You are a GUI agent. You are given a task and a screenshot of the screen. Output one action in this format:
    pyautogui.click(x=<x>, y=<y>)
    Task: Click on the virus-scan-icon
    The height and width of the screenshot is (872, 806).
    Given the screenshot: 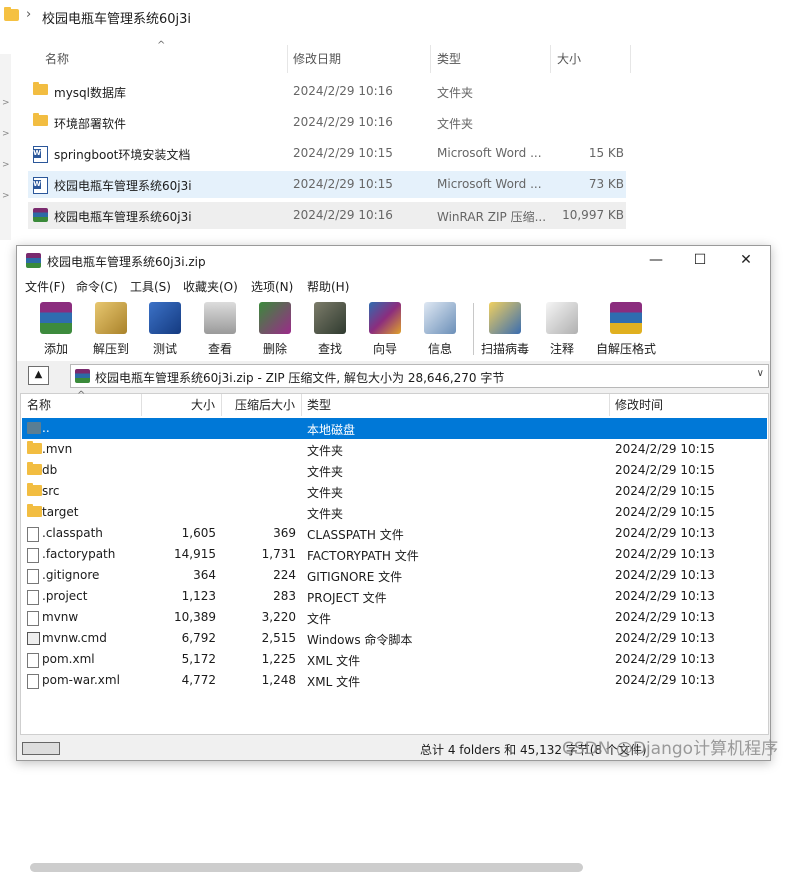 What is the action you would take?
    pyautogui.click(x=505, y=318)
    